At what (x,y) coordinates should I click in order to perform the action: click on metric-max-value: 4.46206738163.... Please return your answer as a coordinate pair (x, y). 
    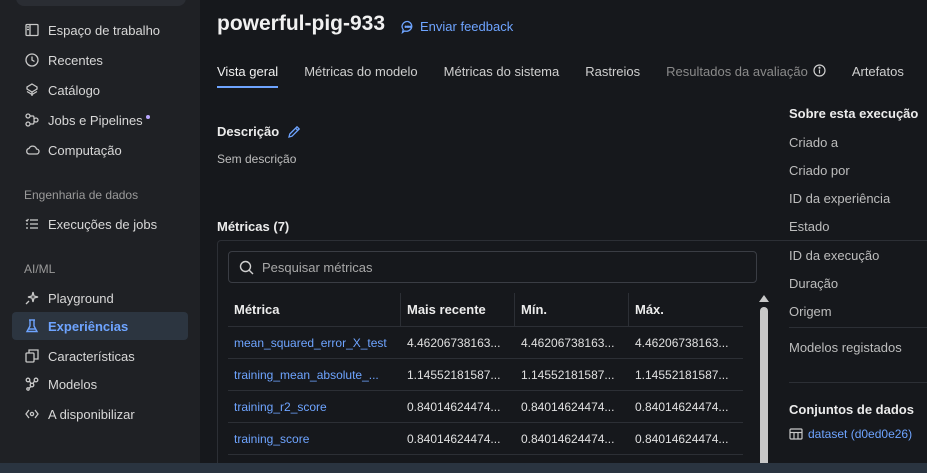
    Looking at the image, I should click on (682, 342).